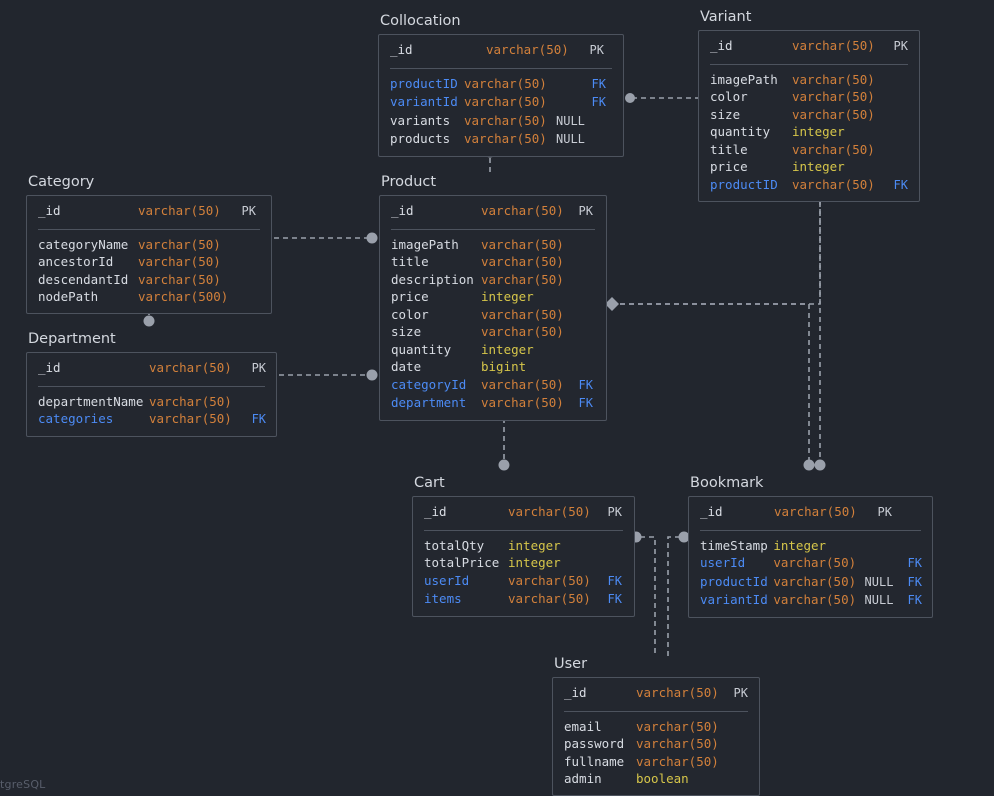 Image resolution: width=994 pixels, height=796 pixels. I want to click on table-row: nodePath varchar(500), so click(149, 297).